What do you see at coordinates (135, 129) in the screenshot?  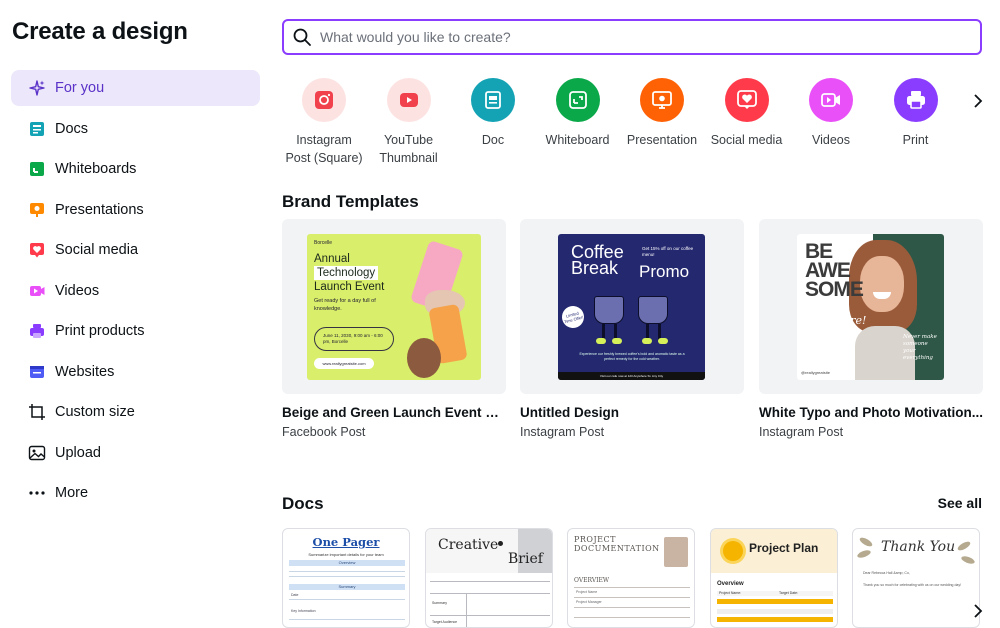 I see `sidebar-item-docs: Docs` at bounding box center [135, 129].